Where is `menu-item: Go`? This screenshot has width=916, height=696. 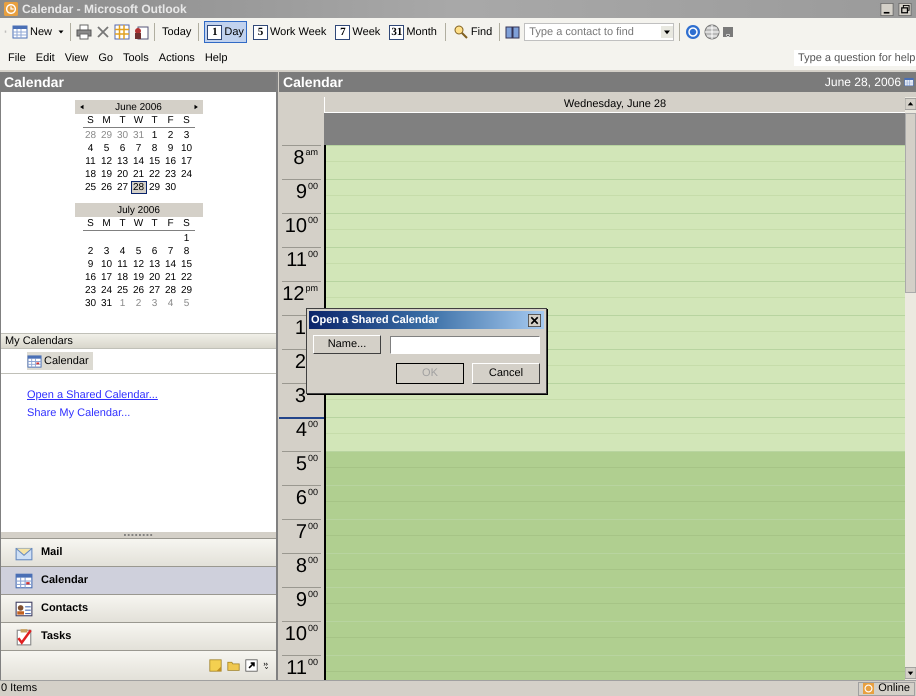
menu-item: Go is located at coordinates (106, 58).